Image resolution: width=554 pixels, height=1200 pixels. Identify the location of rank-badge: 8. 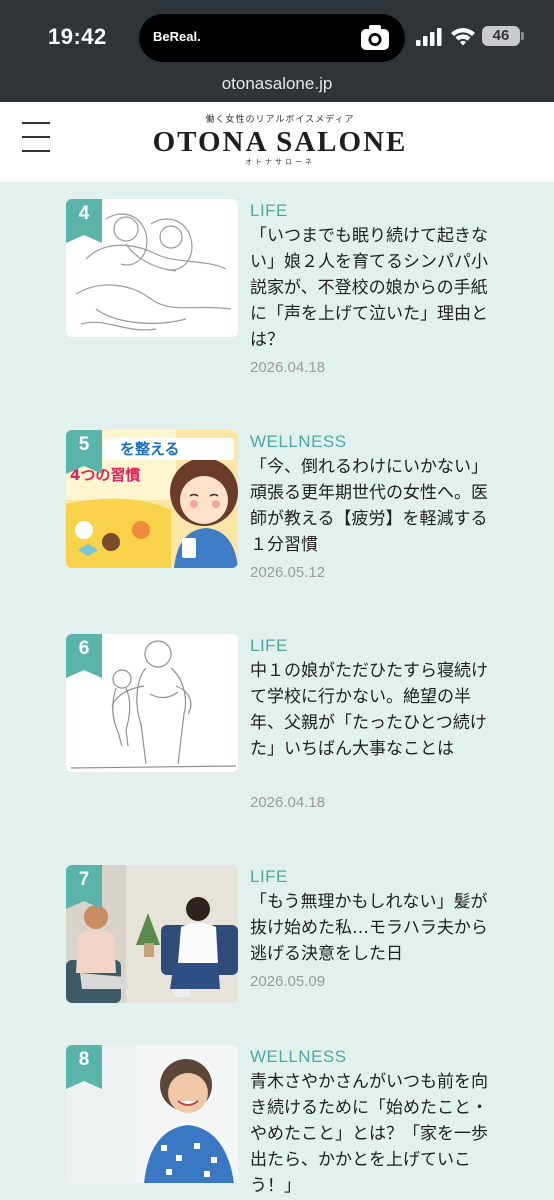
(84, 1067).